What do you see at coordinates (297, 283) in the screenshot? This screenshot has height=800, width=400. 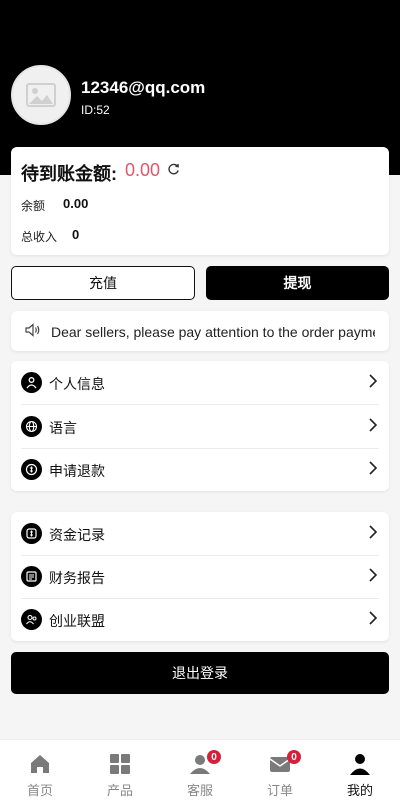 I see `withdraw-button: 提现` at bounding box center [297, 283].